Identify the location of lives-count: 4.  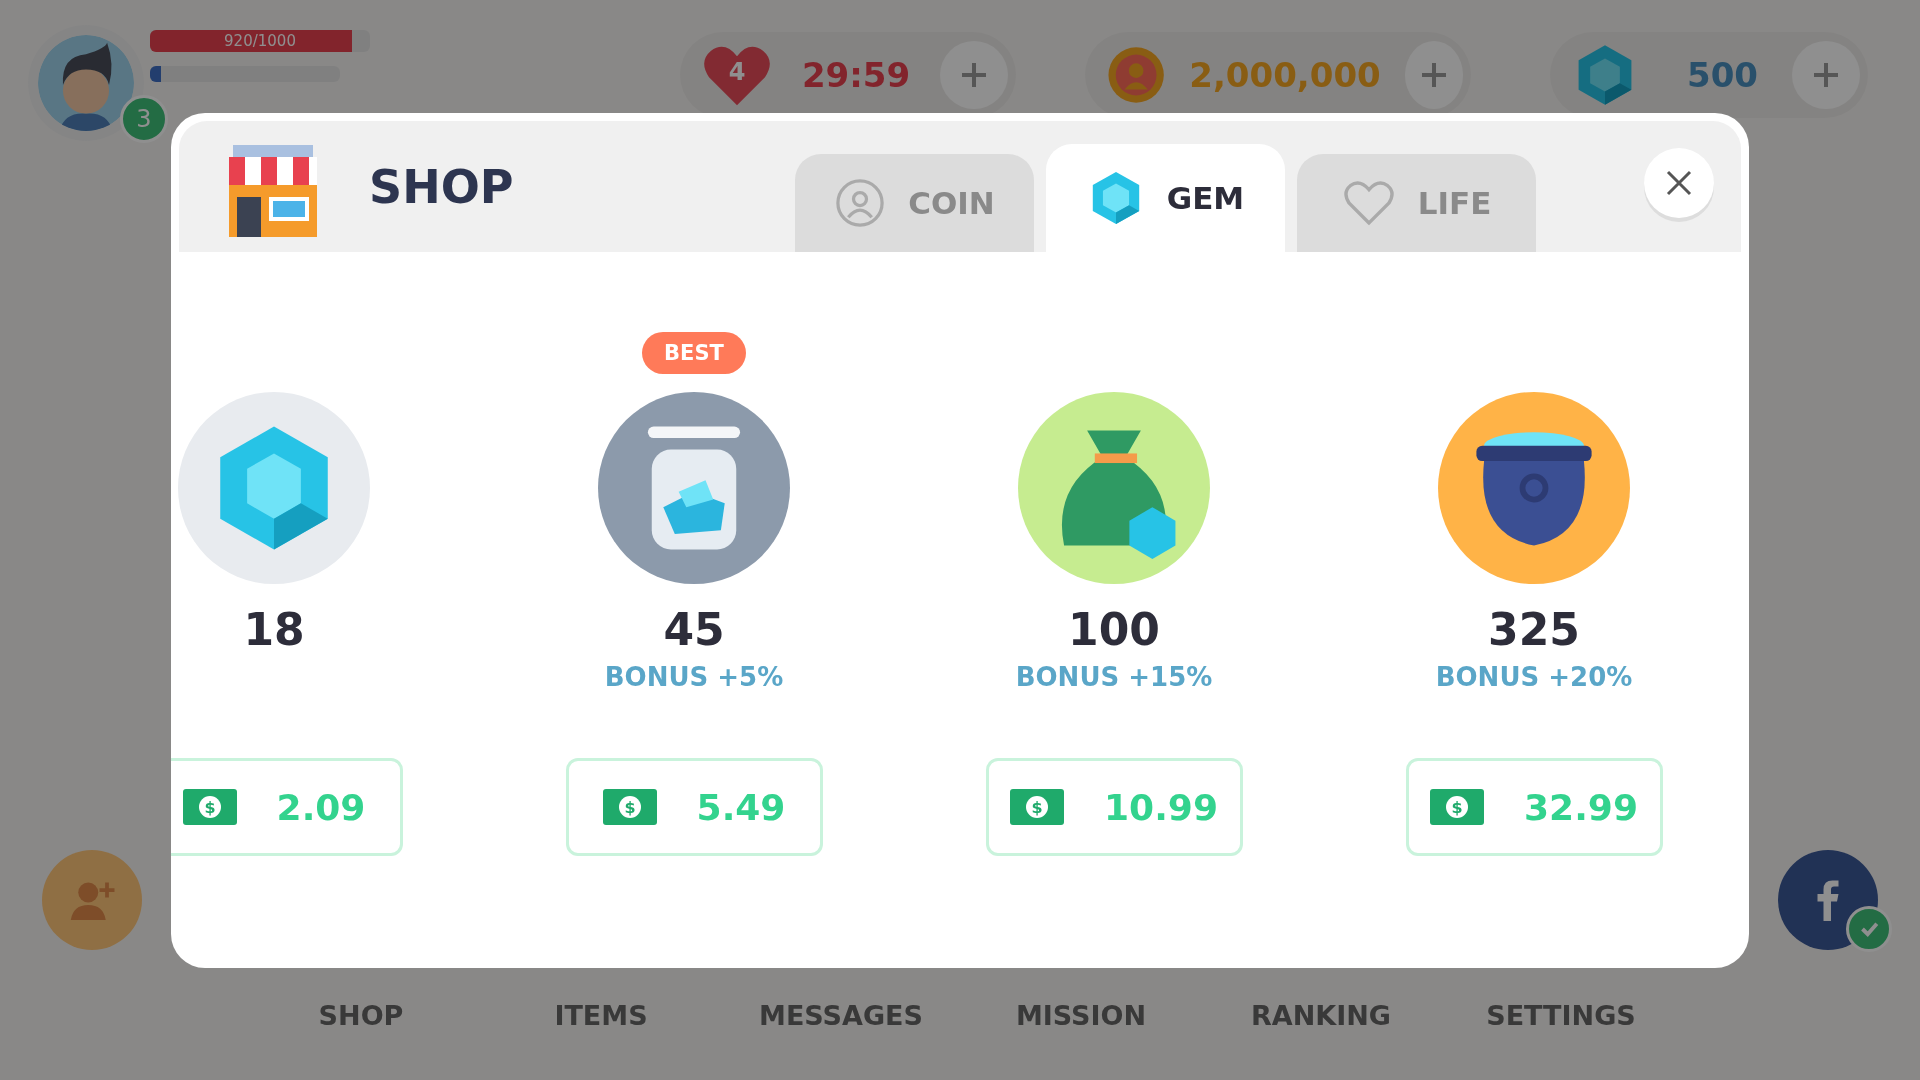
(737, 71).